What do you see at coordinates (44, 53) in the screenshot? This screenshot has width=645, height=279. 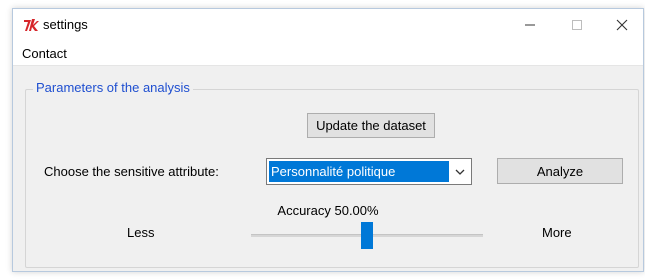 I see `menu-item-contact: Contact` at bounding box center [44, 53].